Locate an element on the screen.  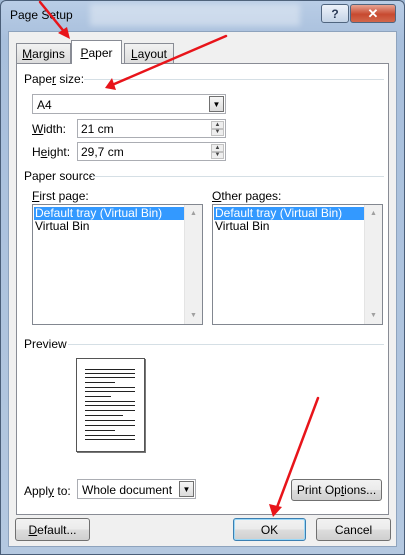
tab-paper: Paper is located at coordinates (96, 52).